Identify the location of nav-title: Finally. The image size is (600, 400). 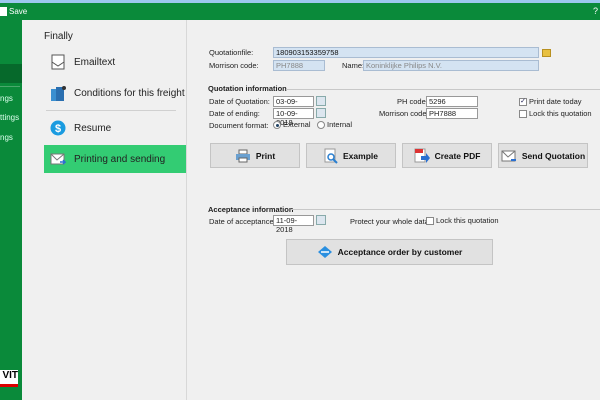
(58, 36).